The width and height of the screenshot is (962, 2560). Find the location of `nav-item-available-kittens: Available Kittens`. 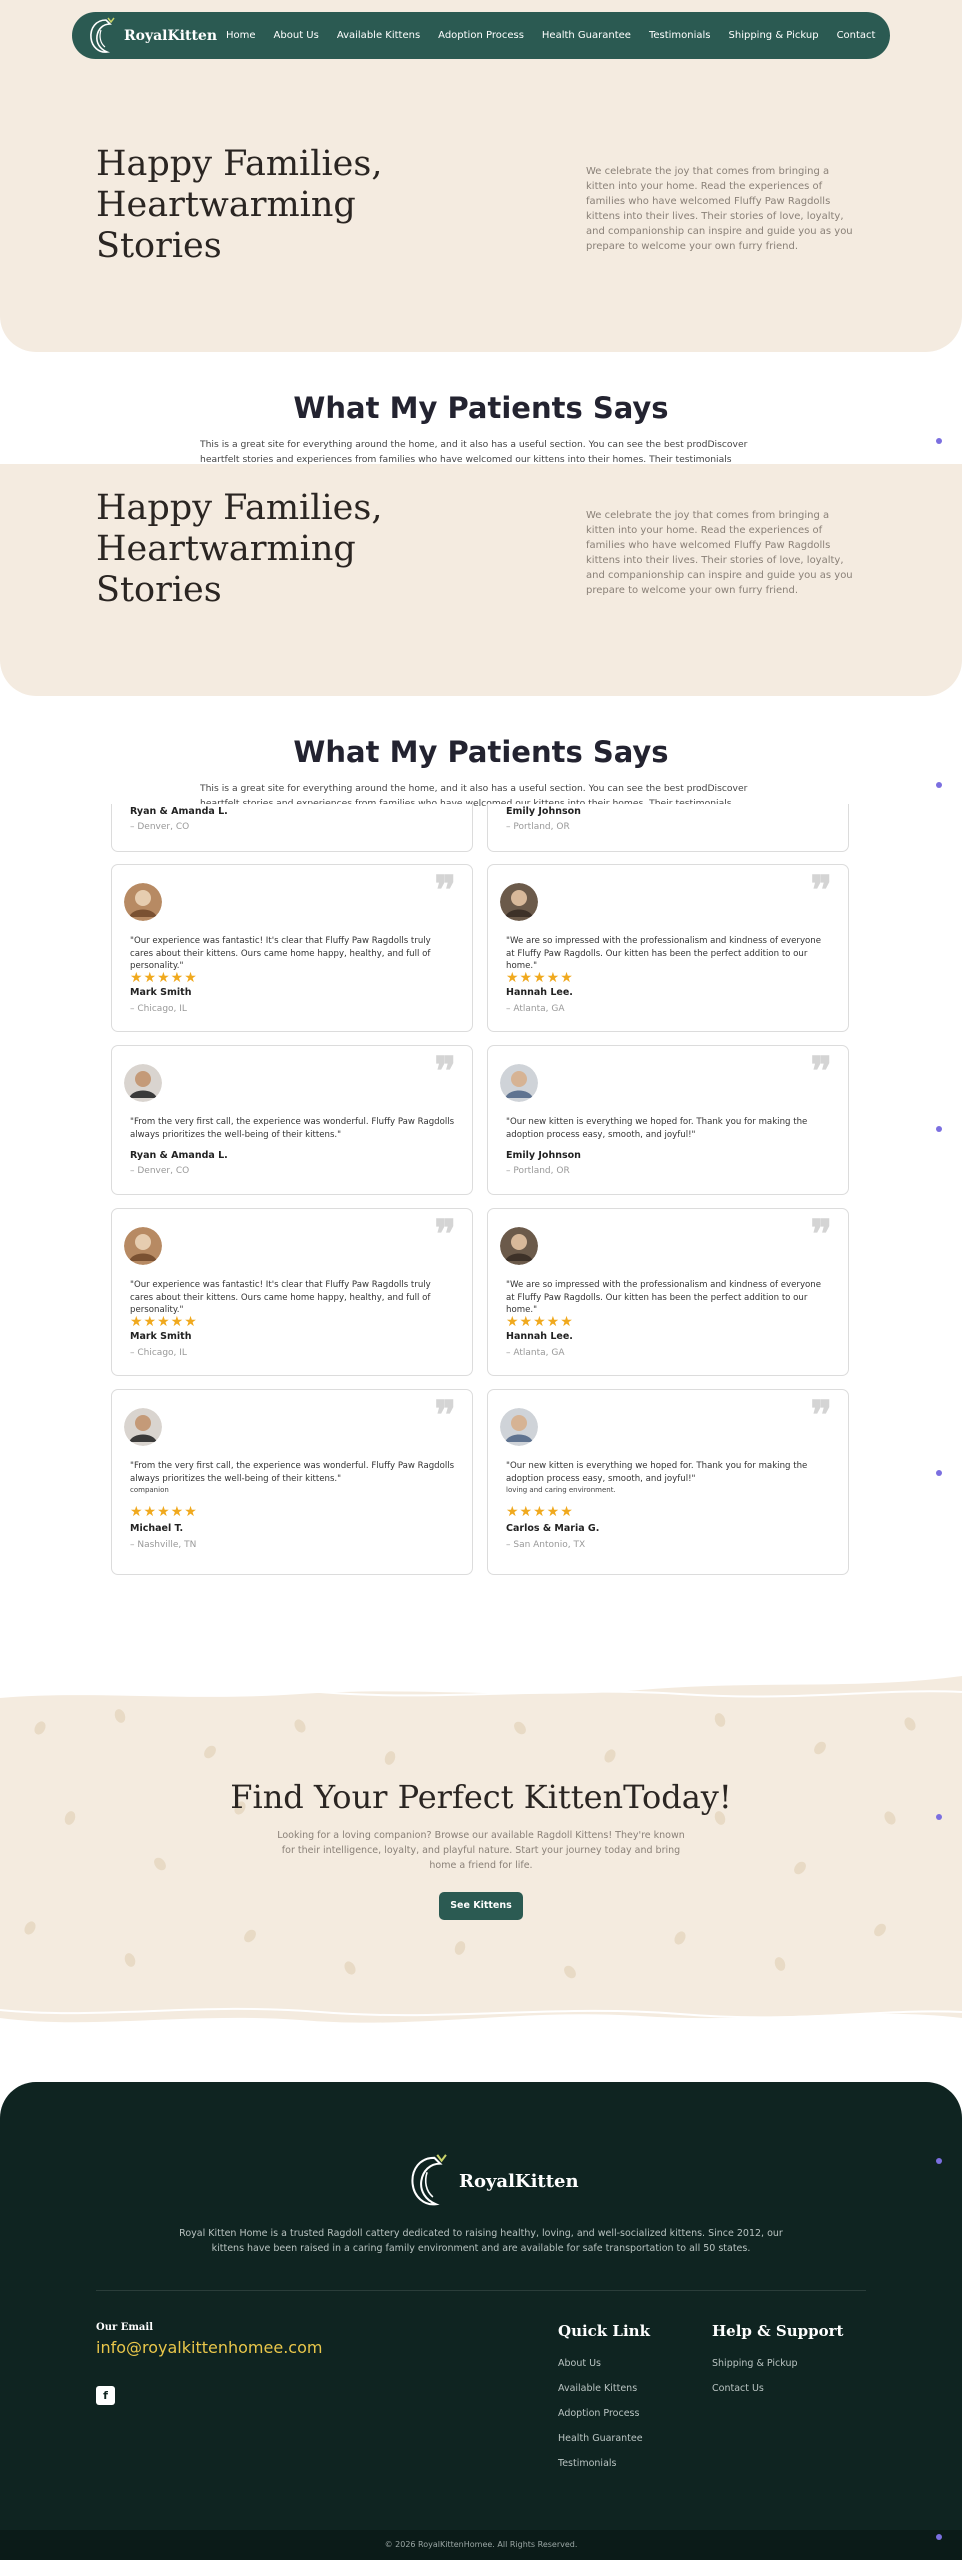

nav-item-available-kittens: Available Kittens is located at coordinates (378, 35).